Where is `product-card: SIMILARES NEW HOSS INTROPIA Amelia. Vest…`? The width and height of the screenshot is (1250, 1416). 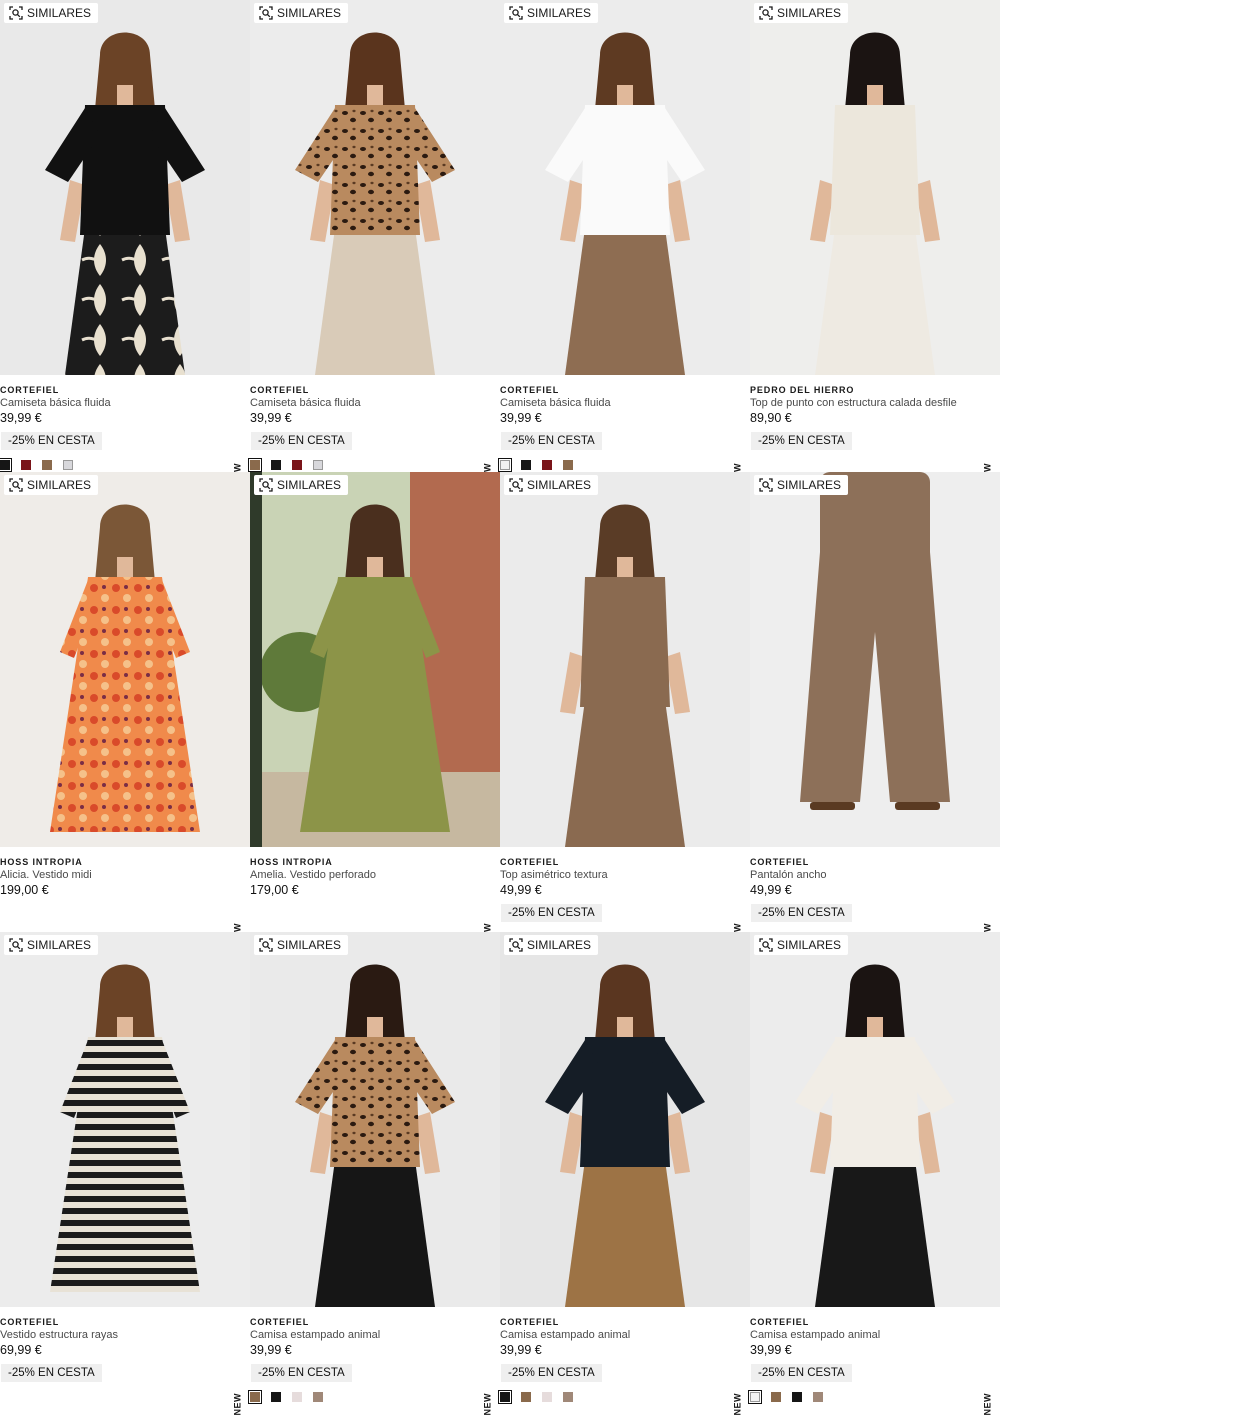
product-card: SIMILARES NEW HOSS INTROPIA Amelia. Vest… is located at coordinates (375, 709).